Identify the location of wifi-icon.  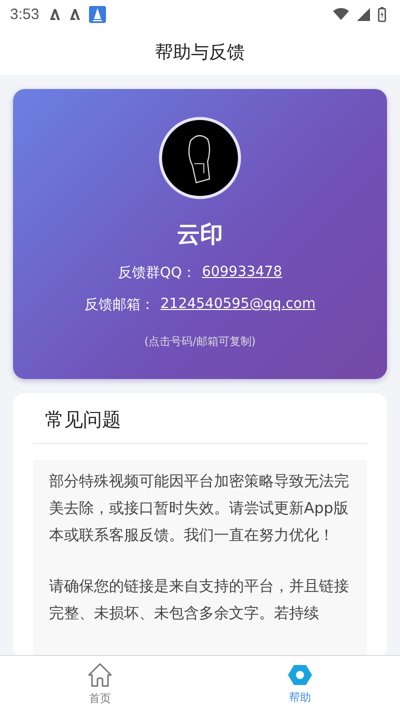
(341, 14).